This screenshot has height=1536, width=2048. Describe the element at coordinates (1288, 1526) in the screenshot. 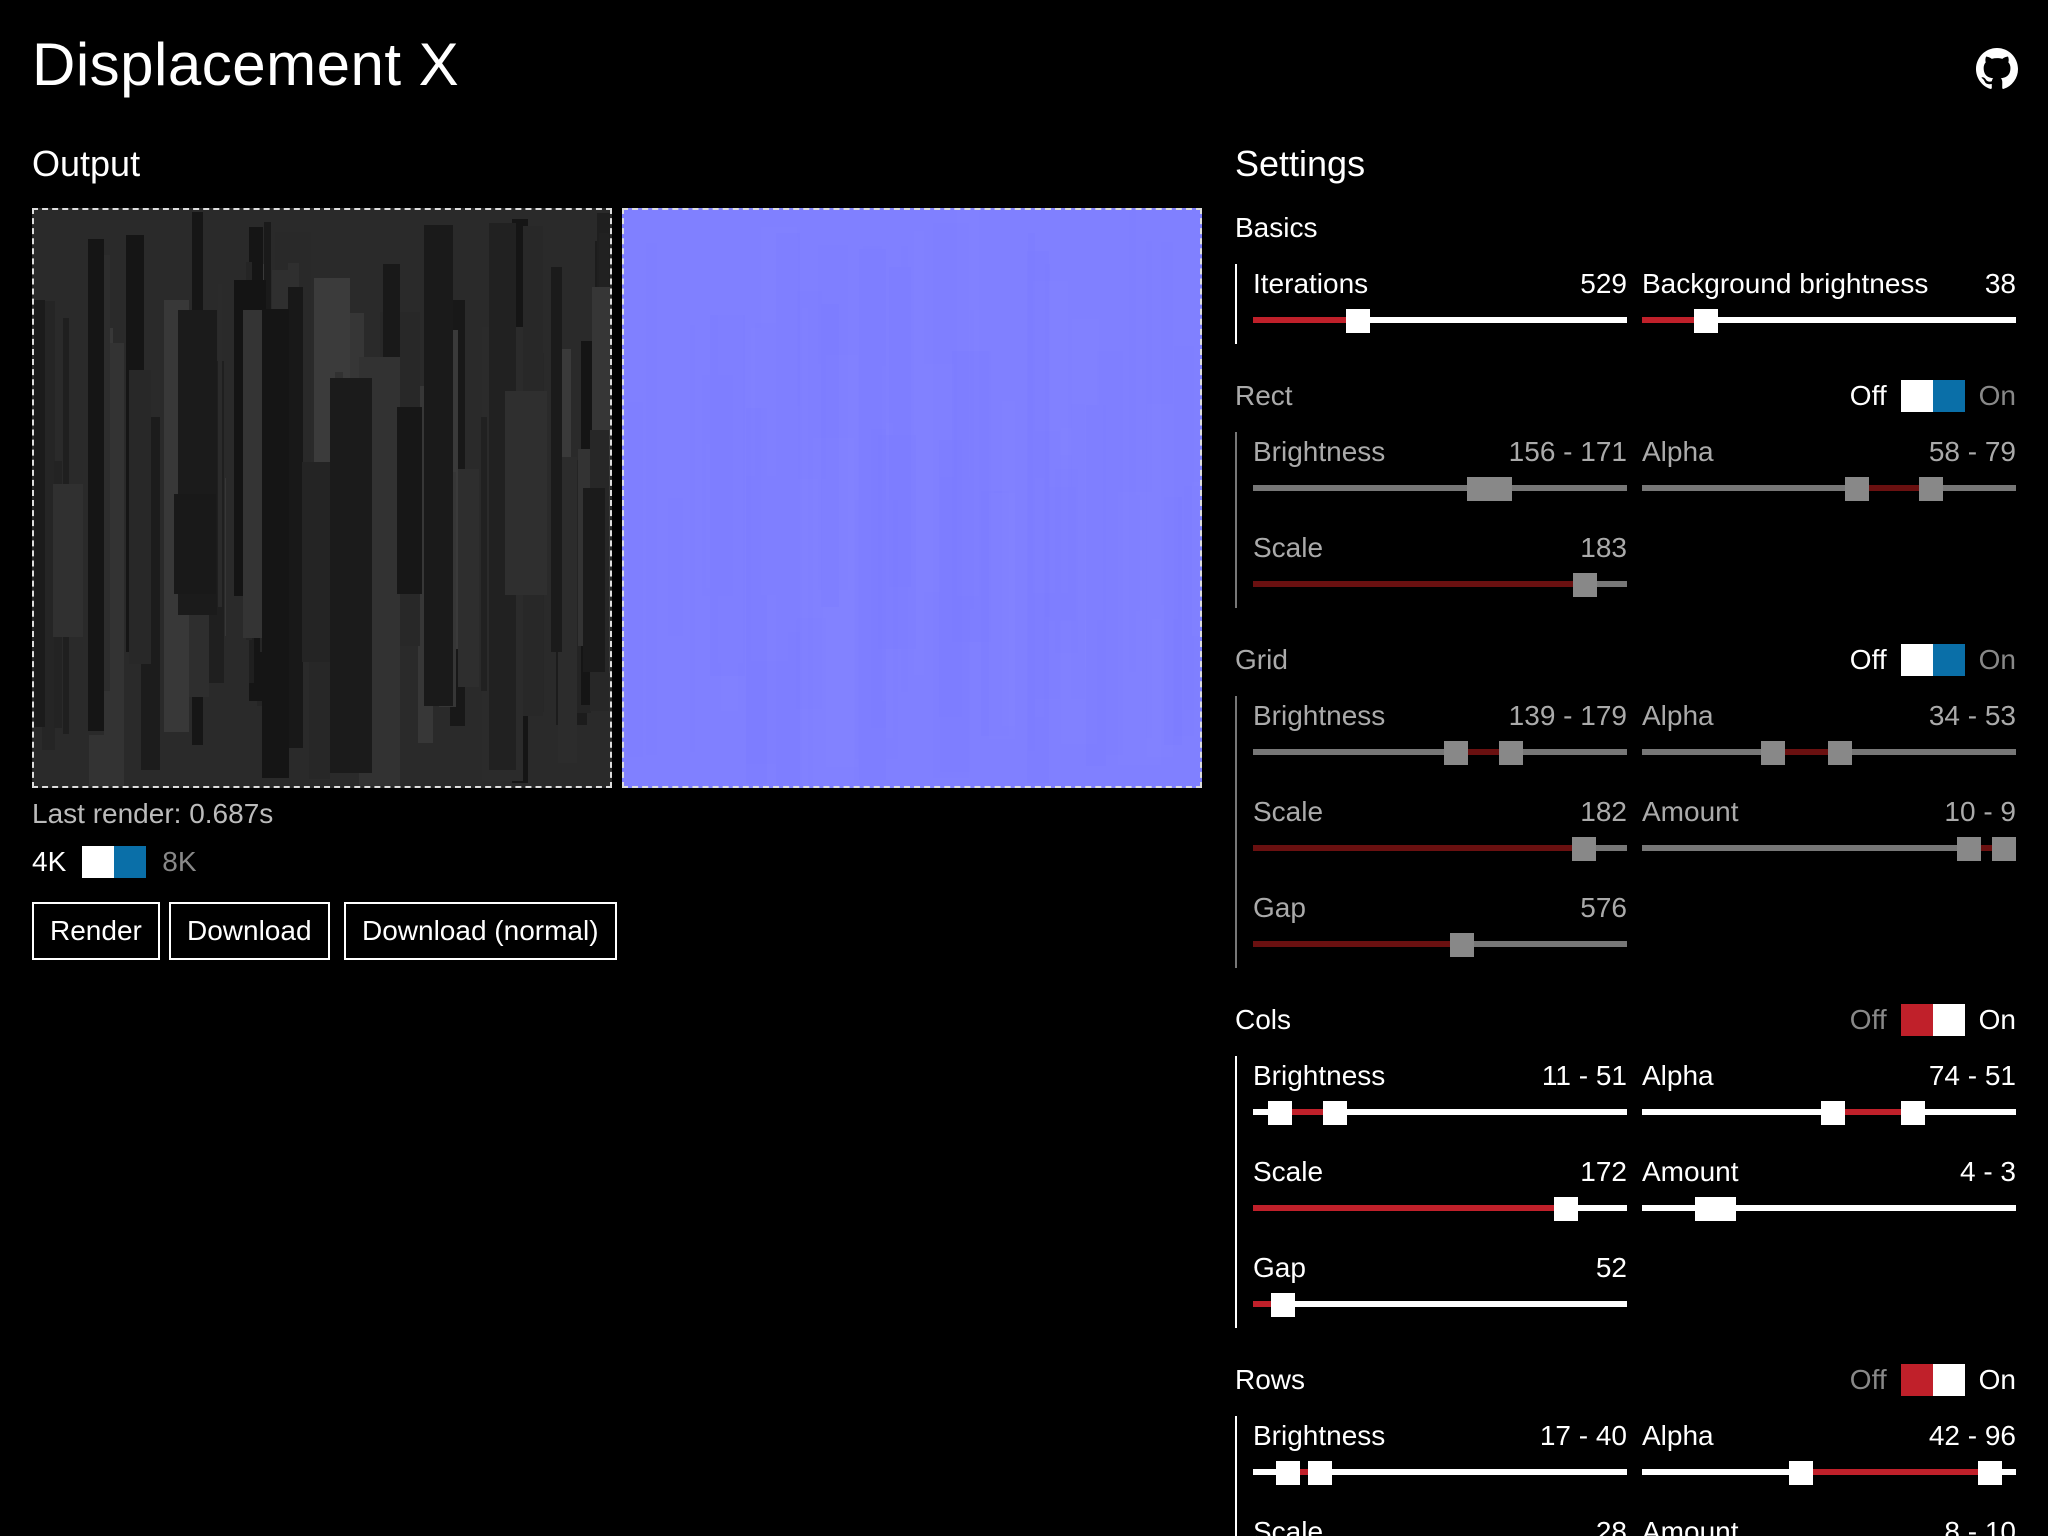

I see `rows-scale-label: Scale` at that location.